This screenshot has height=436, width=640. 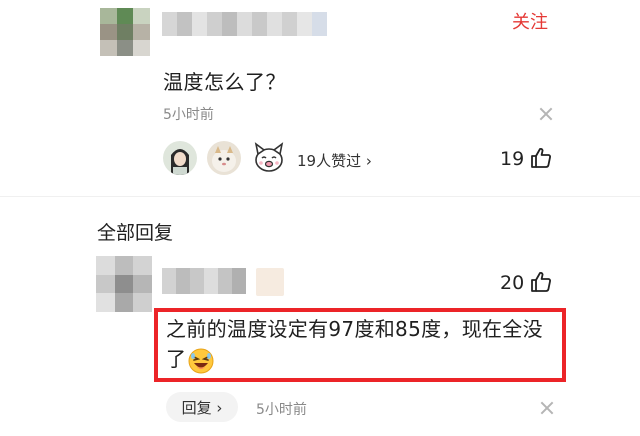 What do you see at coordinates (354, 344) in the screenshot?
I see `reply-text-content: 之前的温度设定有97度和85度，现在全没了` at bounding box center [354, 344].